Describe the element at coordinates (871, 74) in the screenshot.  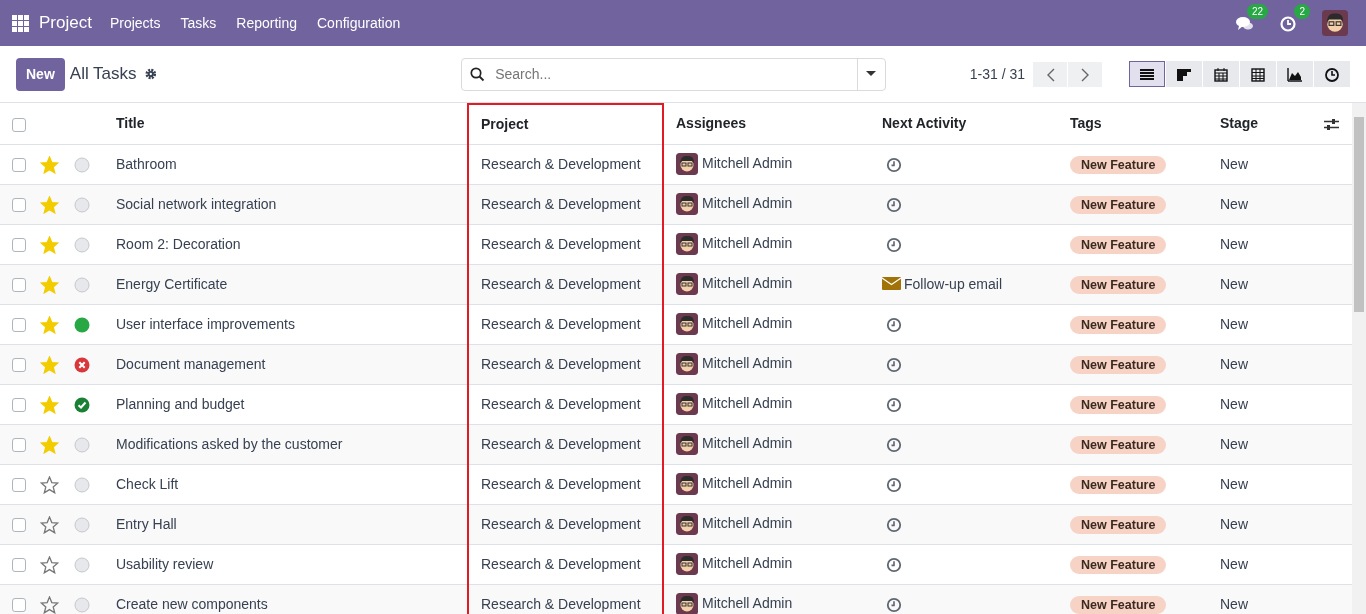
I see `dropdown-caret-icon` at that location.